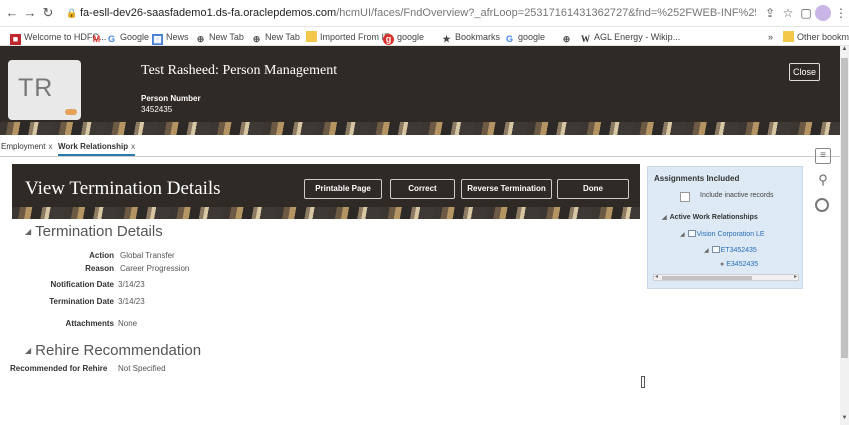 This screenshot has height=425, width=849. What do you see at coordinates (30, 13) in the screenshot?
I see `forward-icon: →` at bounding box center [30, 13].